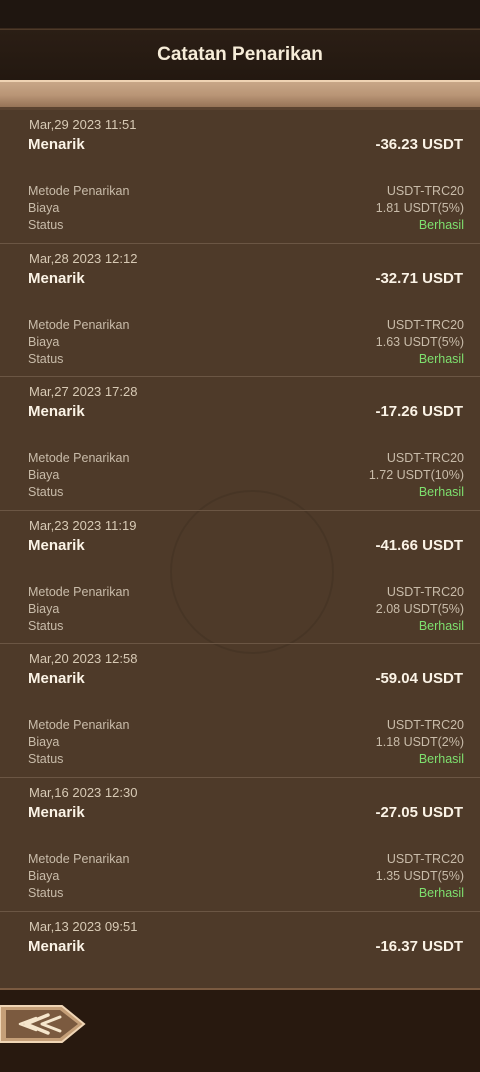 The image size is (480, 1072). I want to click on record-amount: -27.05 USDT, so click(419, 812).